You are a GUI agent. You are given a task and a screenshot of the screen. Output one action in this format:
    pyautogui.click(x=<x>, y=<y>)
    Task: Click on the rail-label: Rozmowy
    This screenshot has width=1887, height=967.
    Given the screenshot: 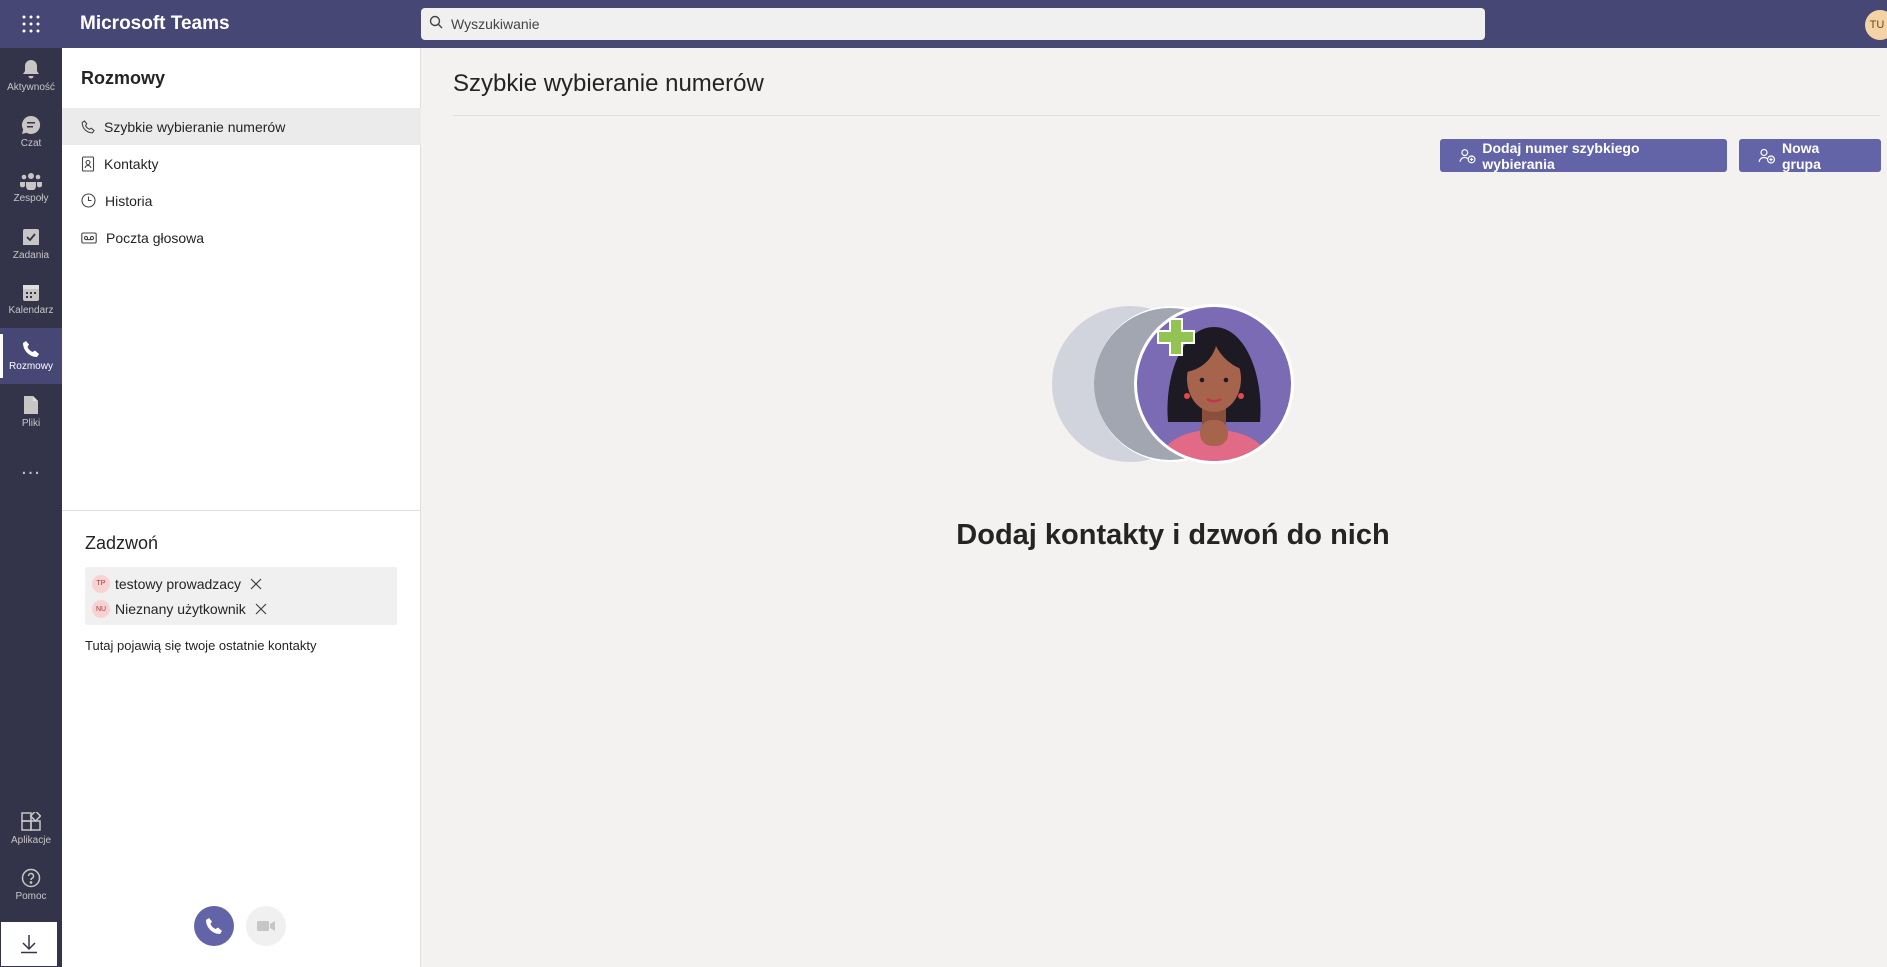 What is the action you would take?
    pyautogui.click(x=31, y=366)
    